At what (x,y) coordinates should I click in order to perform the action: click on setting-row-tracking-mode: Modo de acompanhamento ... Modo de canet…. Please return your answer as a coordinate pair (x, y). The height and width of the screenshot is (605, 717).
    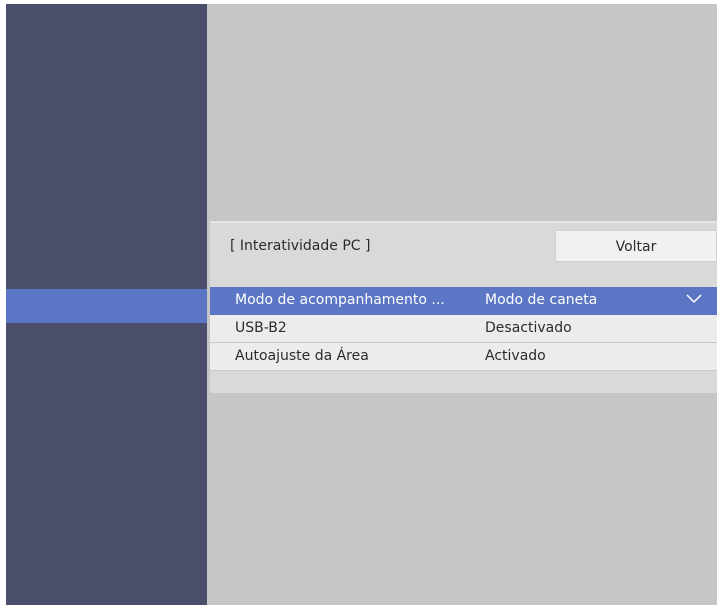
    Looking at the image, I should click on (463, 301).